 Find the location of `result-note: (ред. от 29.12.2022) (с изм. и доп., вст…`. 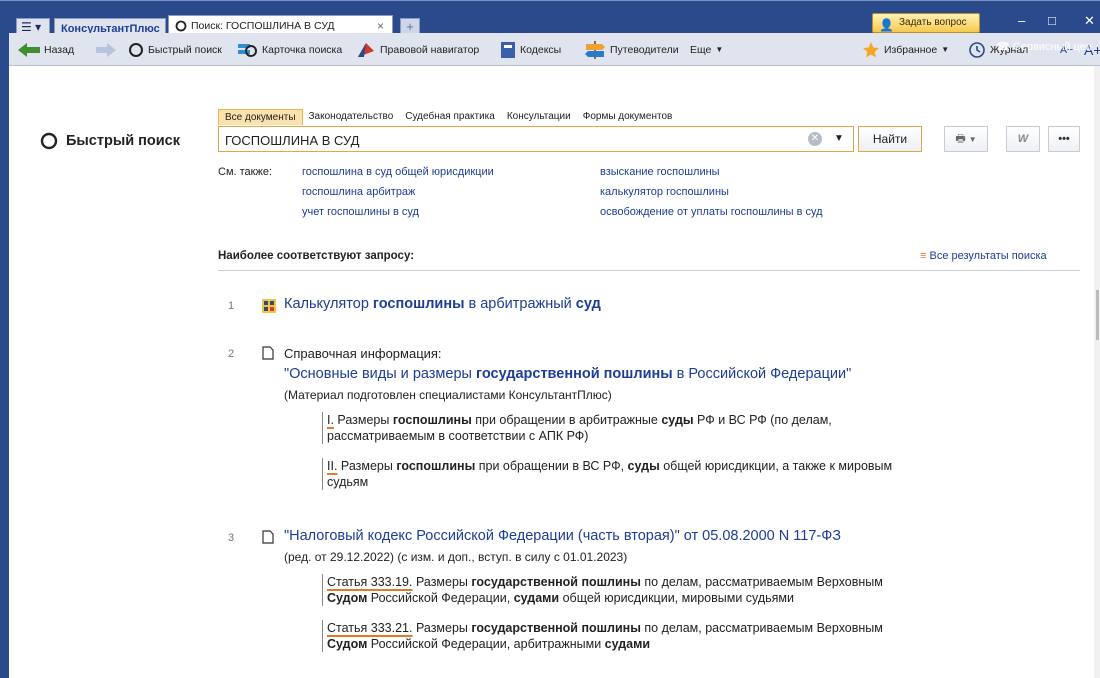

result-note: (ред. от 29.12.2022) (с изм. и доп., вст… is located at coordinates (456, 557).